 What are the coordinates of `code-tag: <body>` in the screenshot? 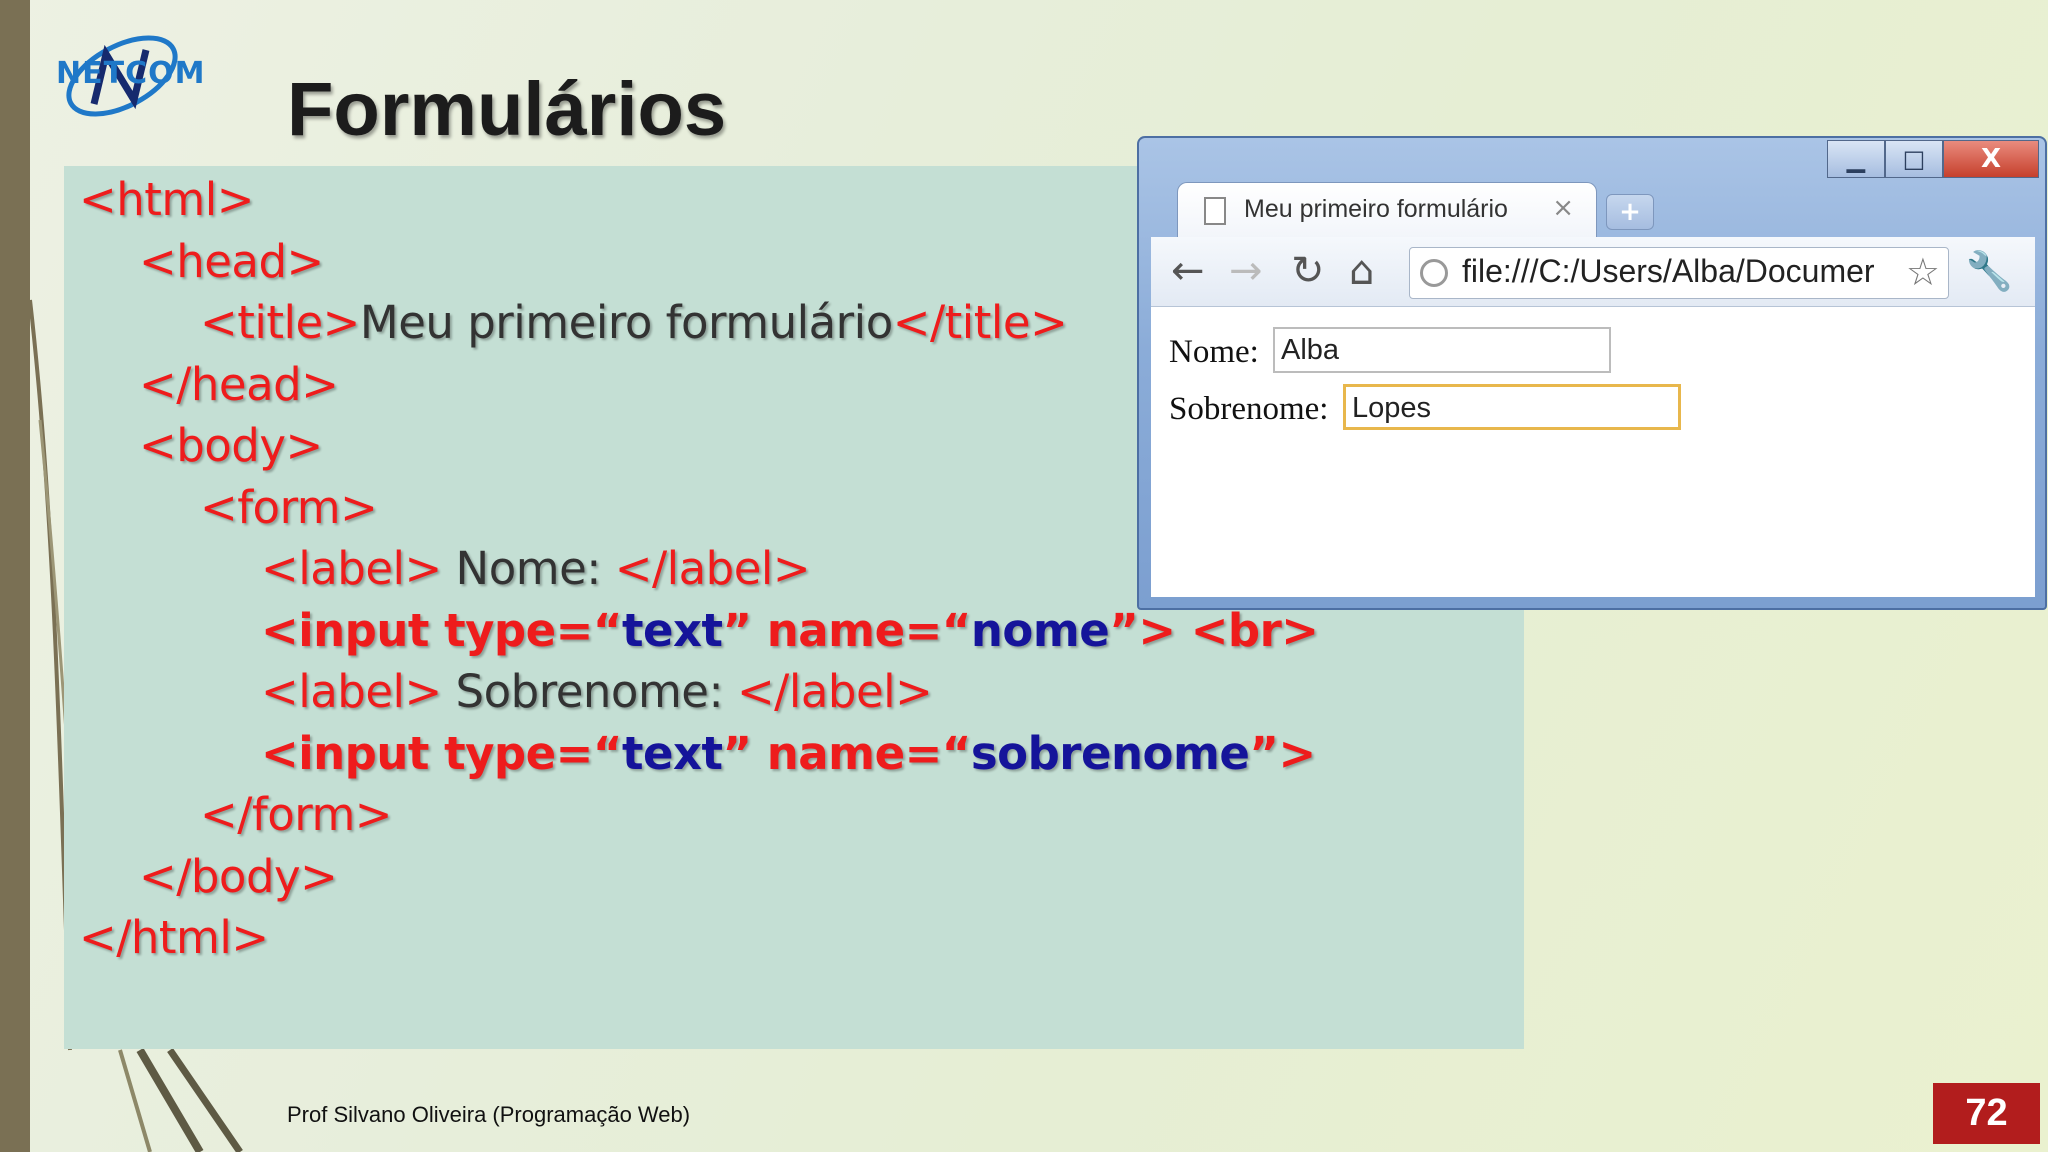 It's located at (231, 445).